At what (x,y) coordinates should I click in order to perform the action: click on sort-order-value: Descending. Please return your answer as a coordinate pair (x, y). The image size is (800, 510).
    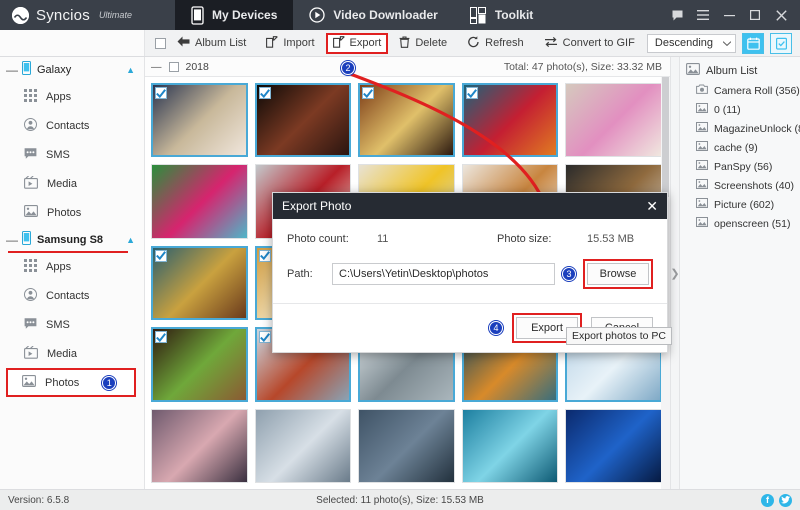
    Looking at the image, I should click on (683, 43).